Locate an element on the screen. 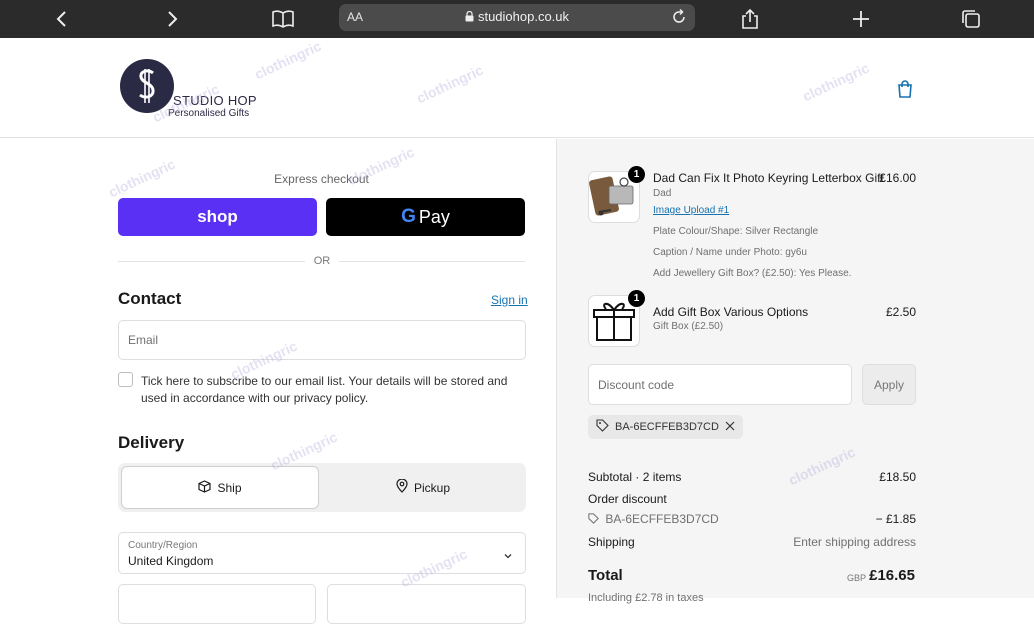  discount-code-row: BA-6ECFFEB3D7CD − £1.85 is located at coordinates (752, 519).